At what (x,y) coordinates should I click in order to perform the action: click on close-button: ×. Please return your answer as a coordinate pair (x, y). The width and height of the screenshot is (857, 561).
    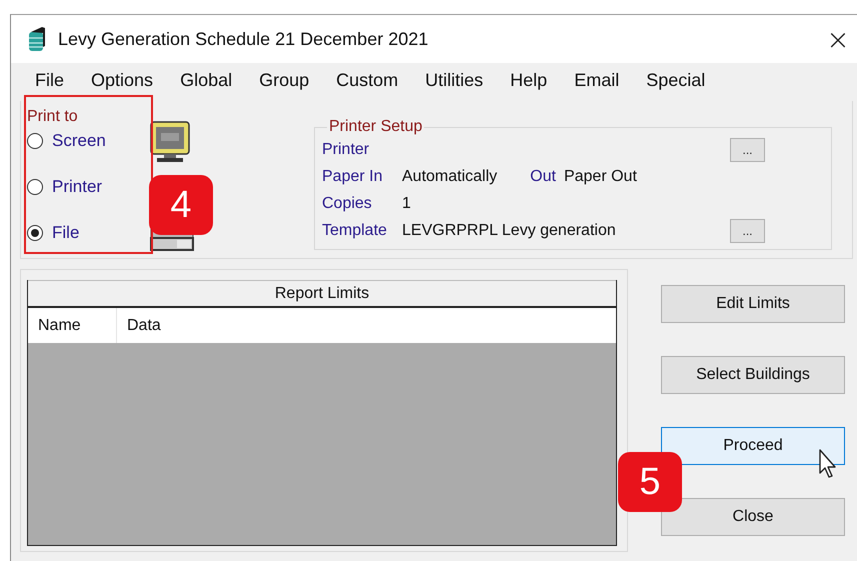
    Looking at the image, I should click on (838, 39).